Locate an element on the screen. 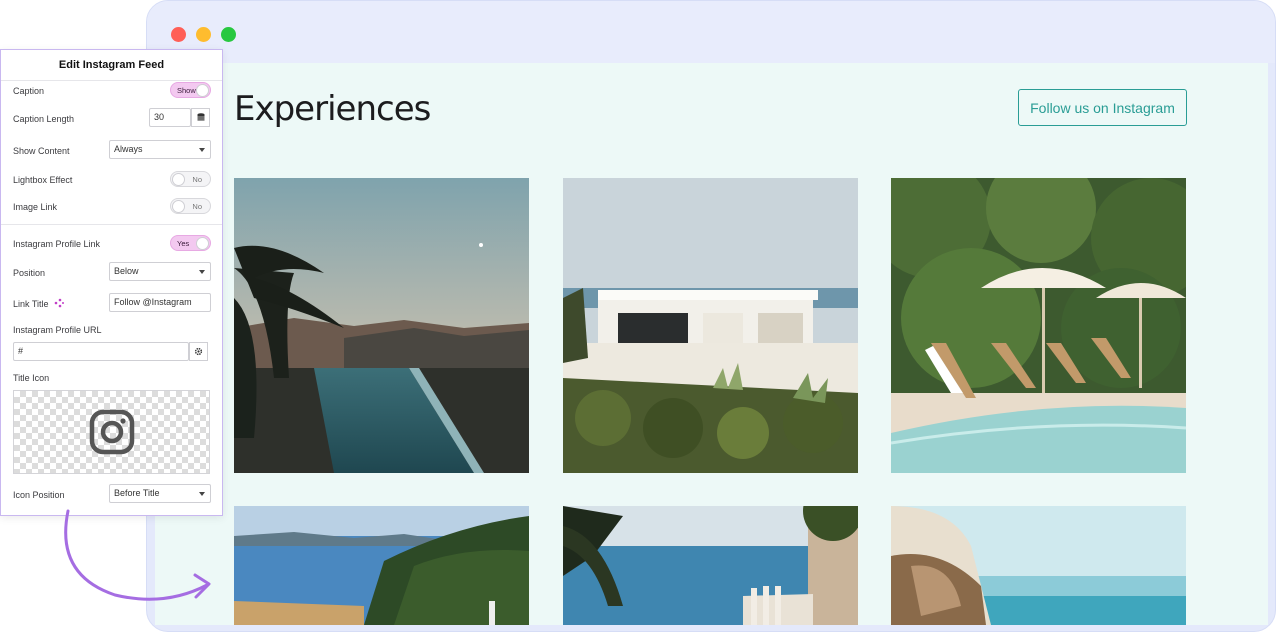  caption-label: Caption is located at coordinates (29, 91).